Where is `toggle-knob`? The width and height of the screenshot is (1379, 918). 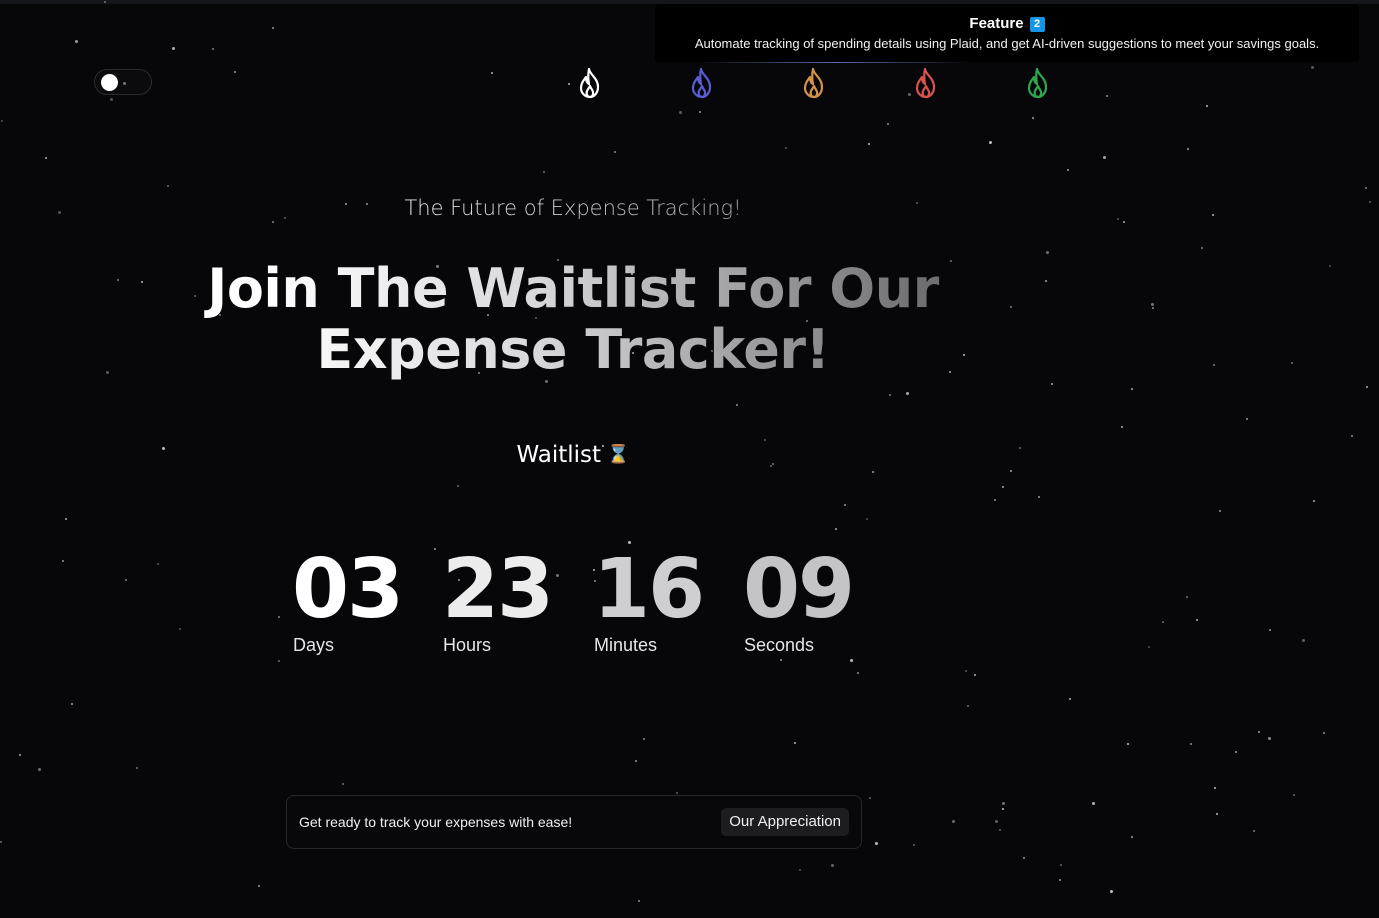 toggle-knob is located at coordinates (109, 82).